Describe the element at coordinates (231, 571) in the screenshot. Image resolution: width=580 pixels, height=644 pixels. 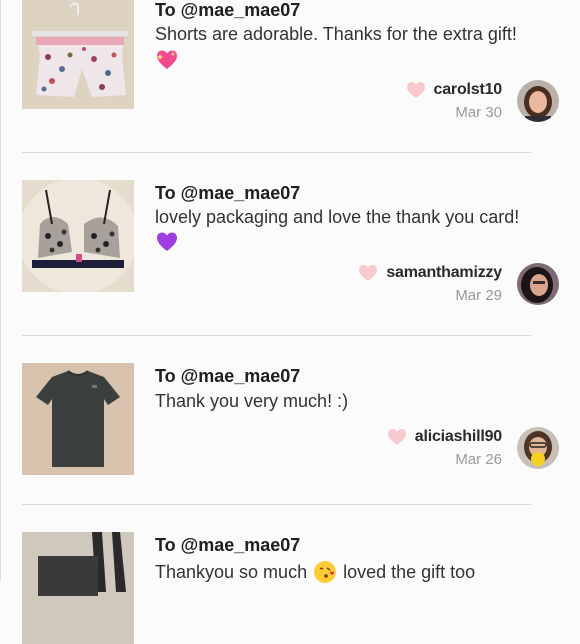
I see `review-message-start: Thankyou so much` at that location.